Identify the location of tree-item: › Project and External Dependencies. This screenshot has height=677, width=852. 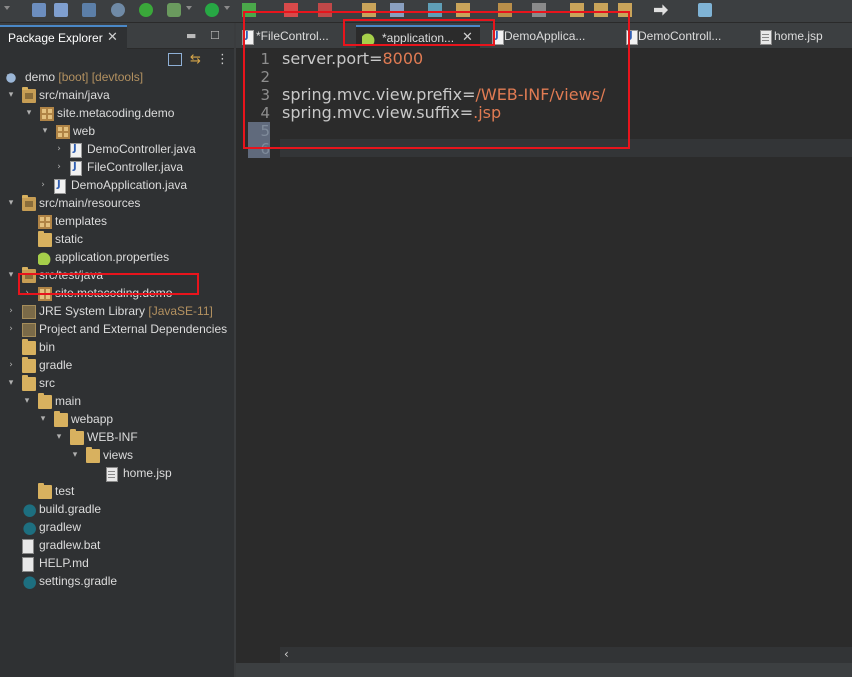
(117, 330).